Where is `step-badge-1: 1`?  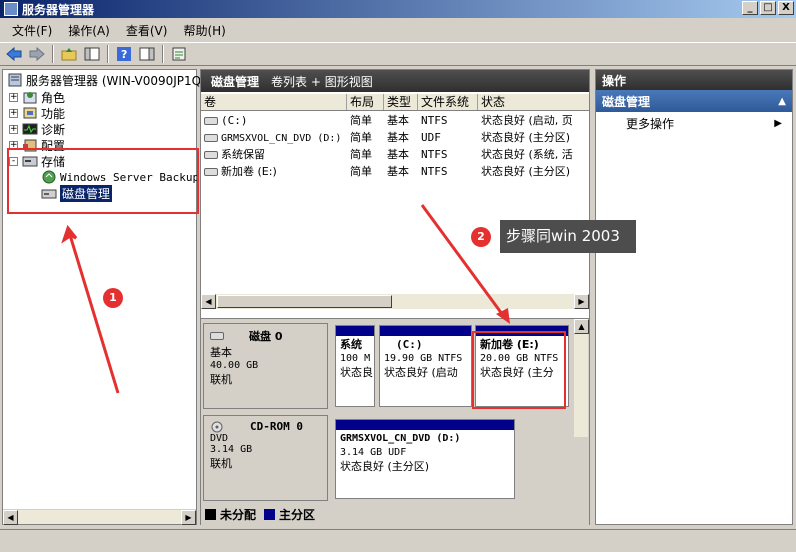 step-badge-1: 1 is located at coordinates (113, 298).